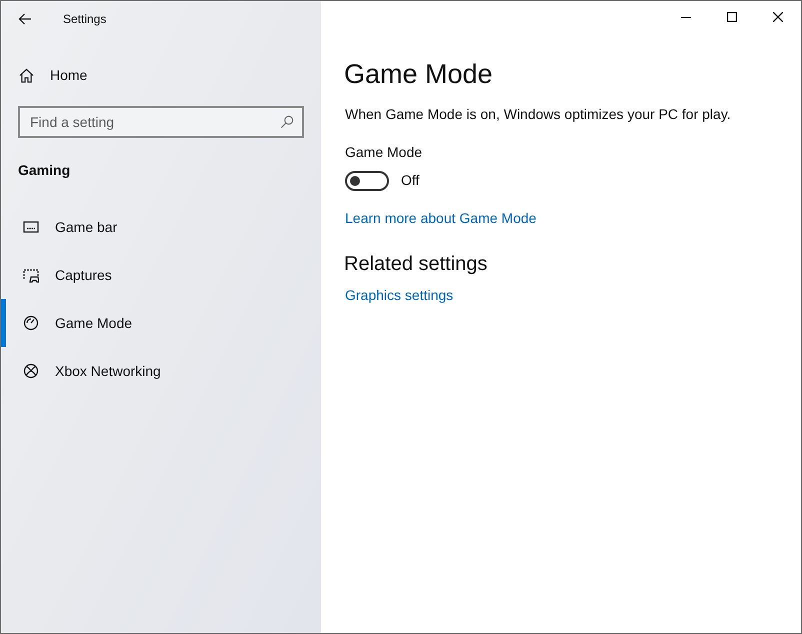 This screenshot has height=634, width=802. Describe the element at coordinates (686, 17) in the screenshot. I see `minimize-icon` at that location.